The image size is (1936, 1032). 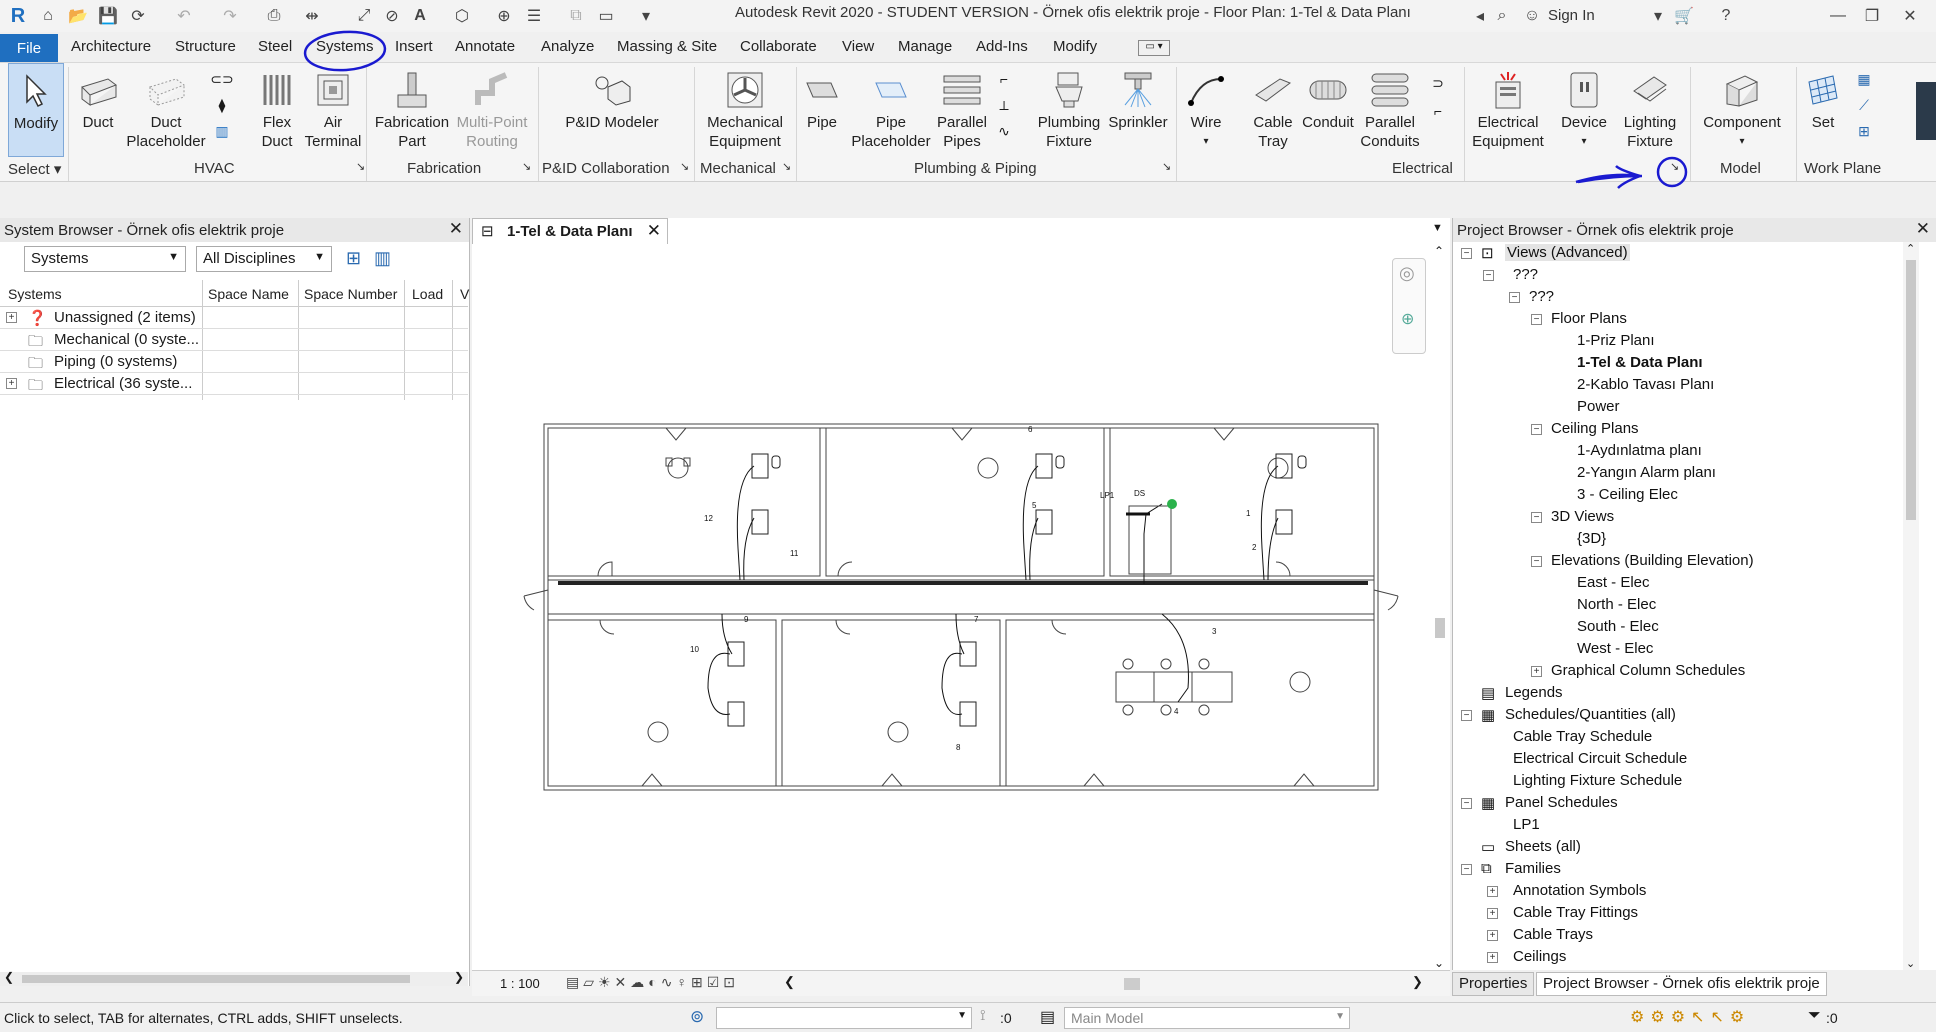 I want to click on tree-node-view: South - Elec, so click(x=1618, y=626).